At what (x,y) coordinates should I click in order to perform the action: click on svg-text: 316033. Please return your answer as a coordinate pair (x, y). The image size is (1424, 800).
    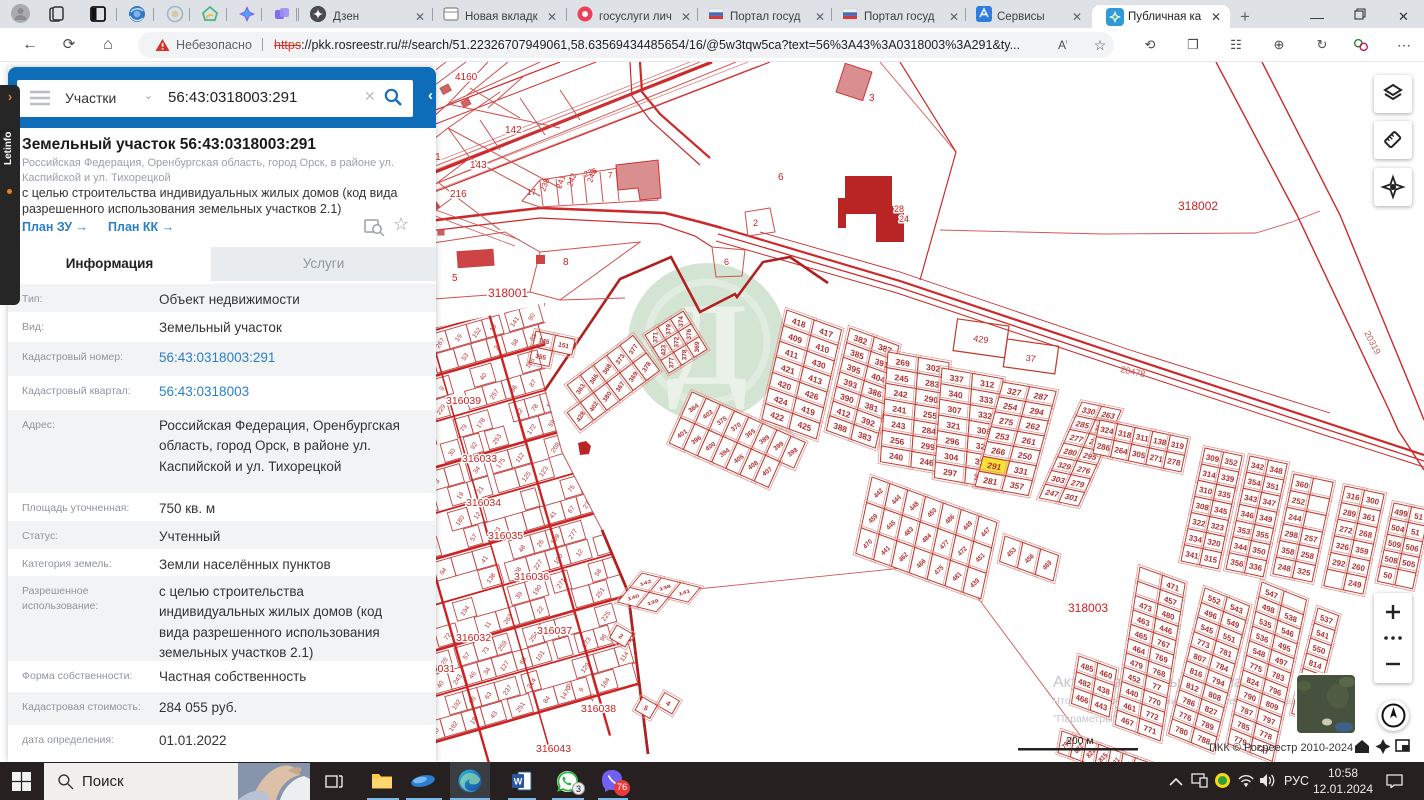
    Looking at the image, I should click on (479, 459).